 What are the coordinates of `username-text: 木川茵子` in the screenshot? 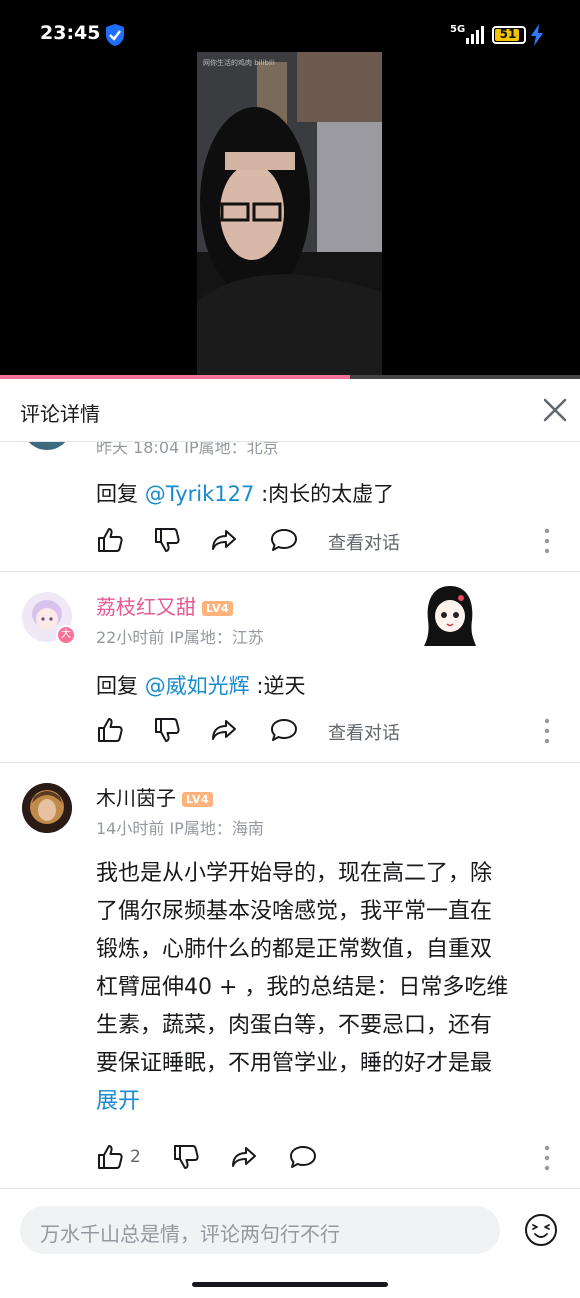 It's located at (136, 798).